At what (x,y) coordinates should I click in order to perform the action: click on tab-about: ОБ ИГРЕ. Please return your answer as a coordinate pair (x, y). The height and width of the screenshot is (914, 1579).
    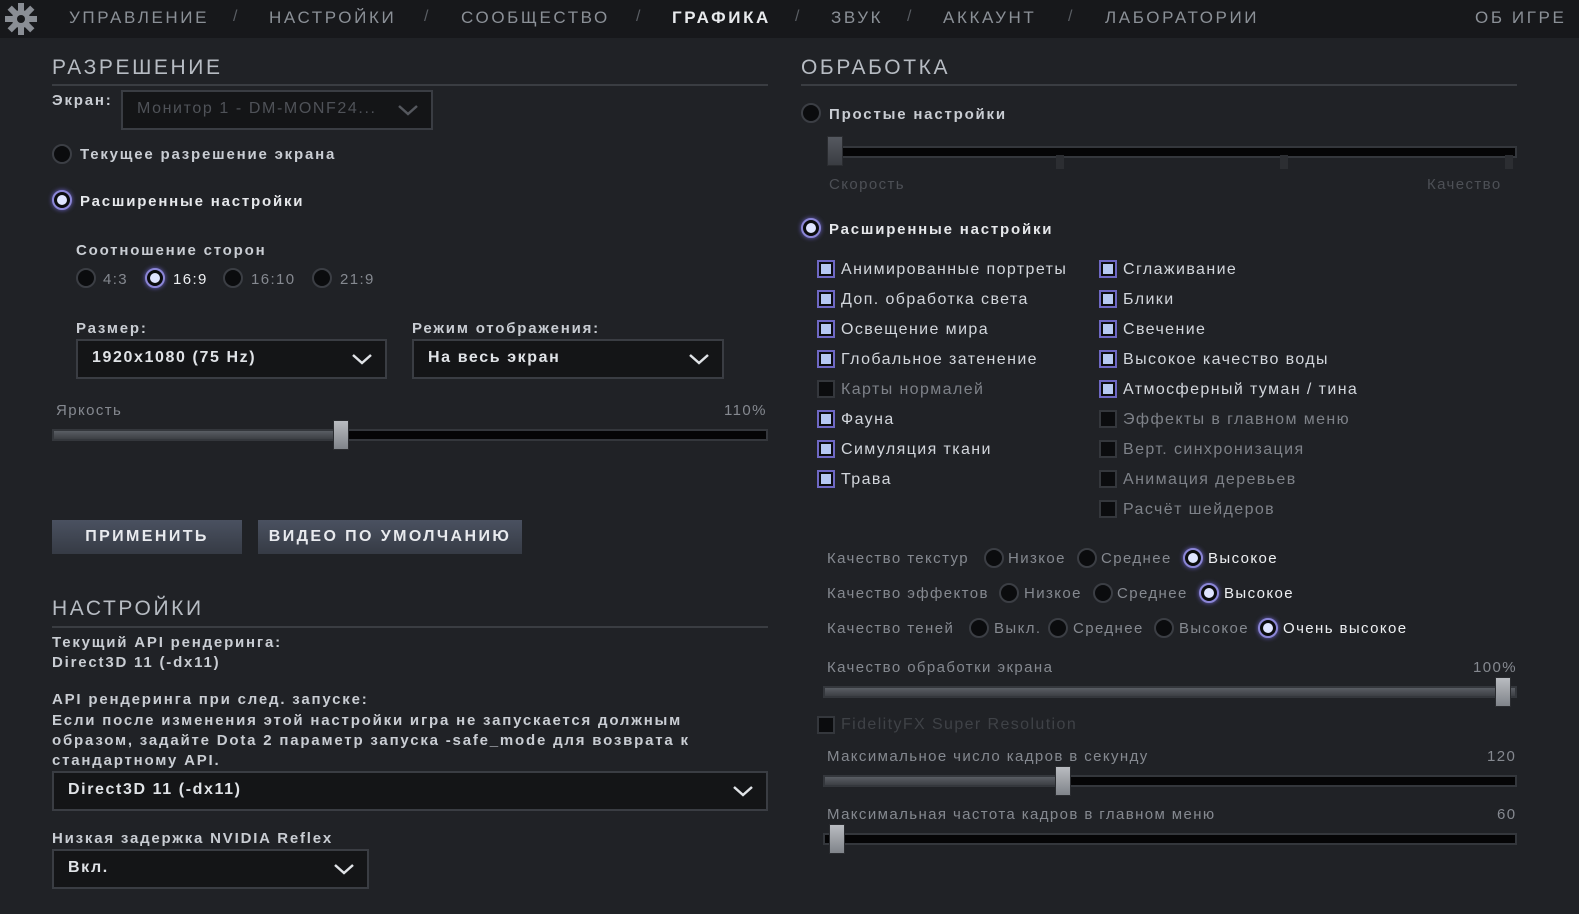
    Looking at the image, I should click on (1520, 18).